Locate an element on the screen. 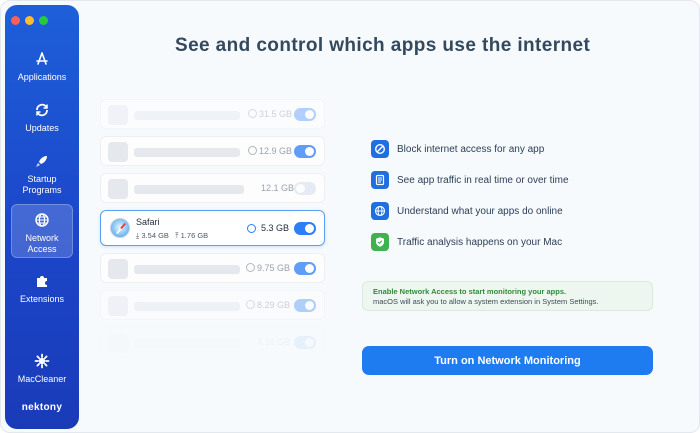  minimize-window-button is located at coordinates (29, 20).